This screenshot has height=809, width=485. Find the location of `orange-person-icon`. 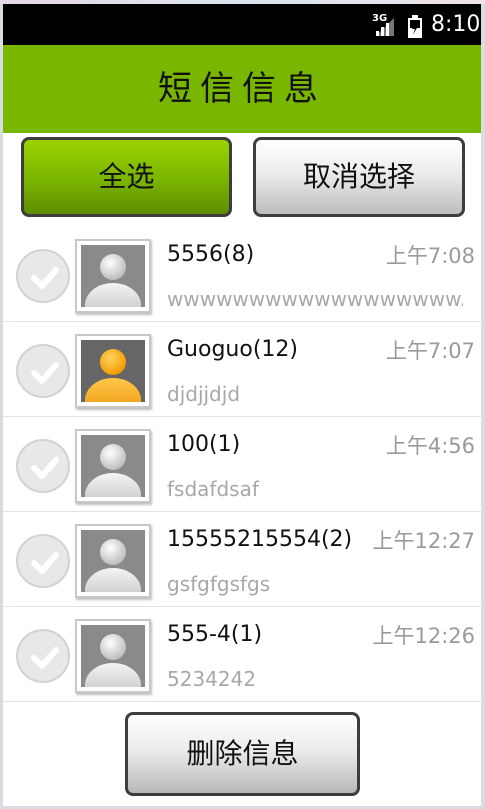

orange-person-icon is located at coordinates (113, 371).